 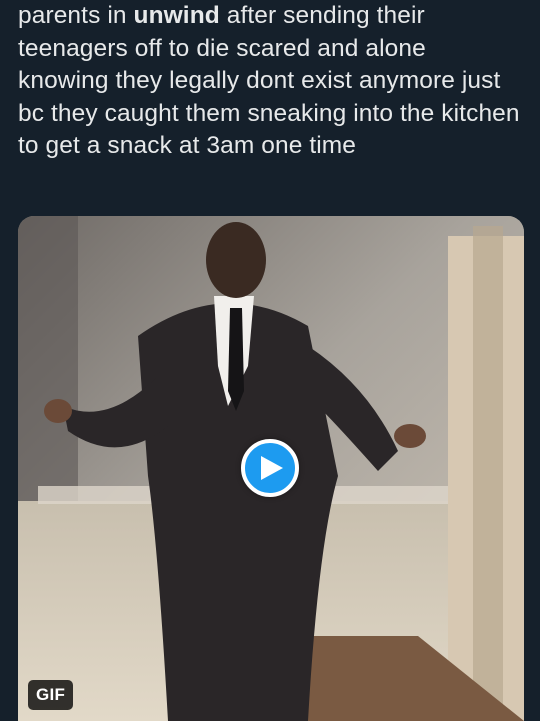 What do you see at coordinates (51, 695) in the screenshot?
I see `gif-badge: GIF` at bounding box center [51, 695].